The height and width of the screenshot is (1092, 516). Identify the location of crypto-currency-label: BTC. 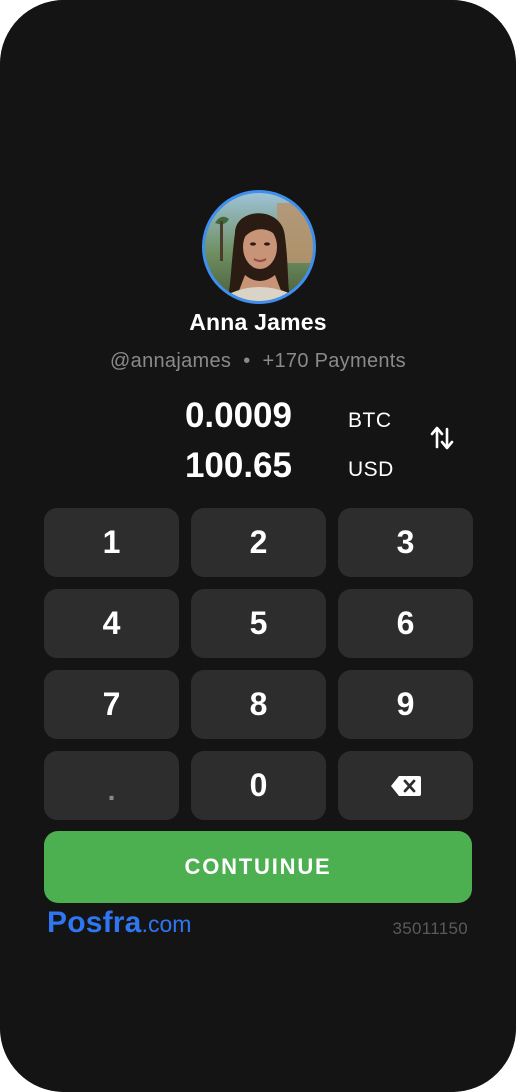
(370, 420).